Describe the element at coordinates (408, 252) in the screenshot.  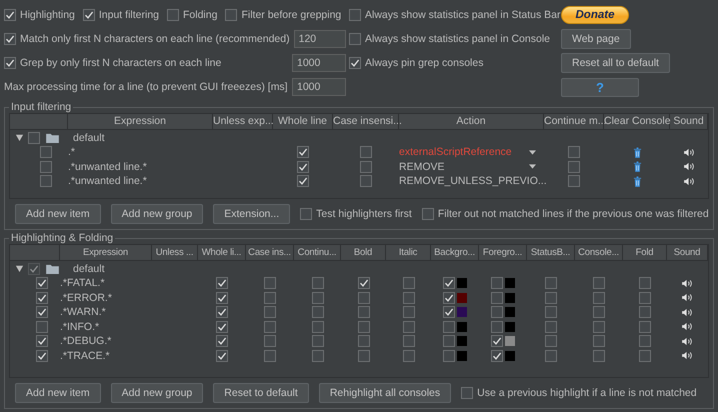
I see `column-header: Italic` at that location.